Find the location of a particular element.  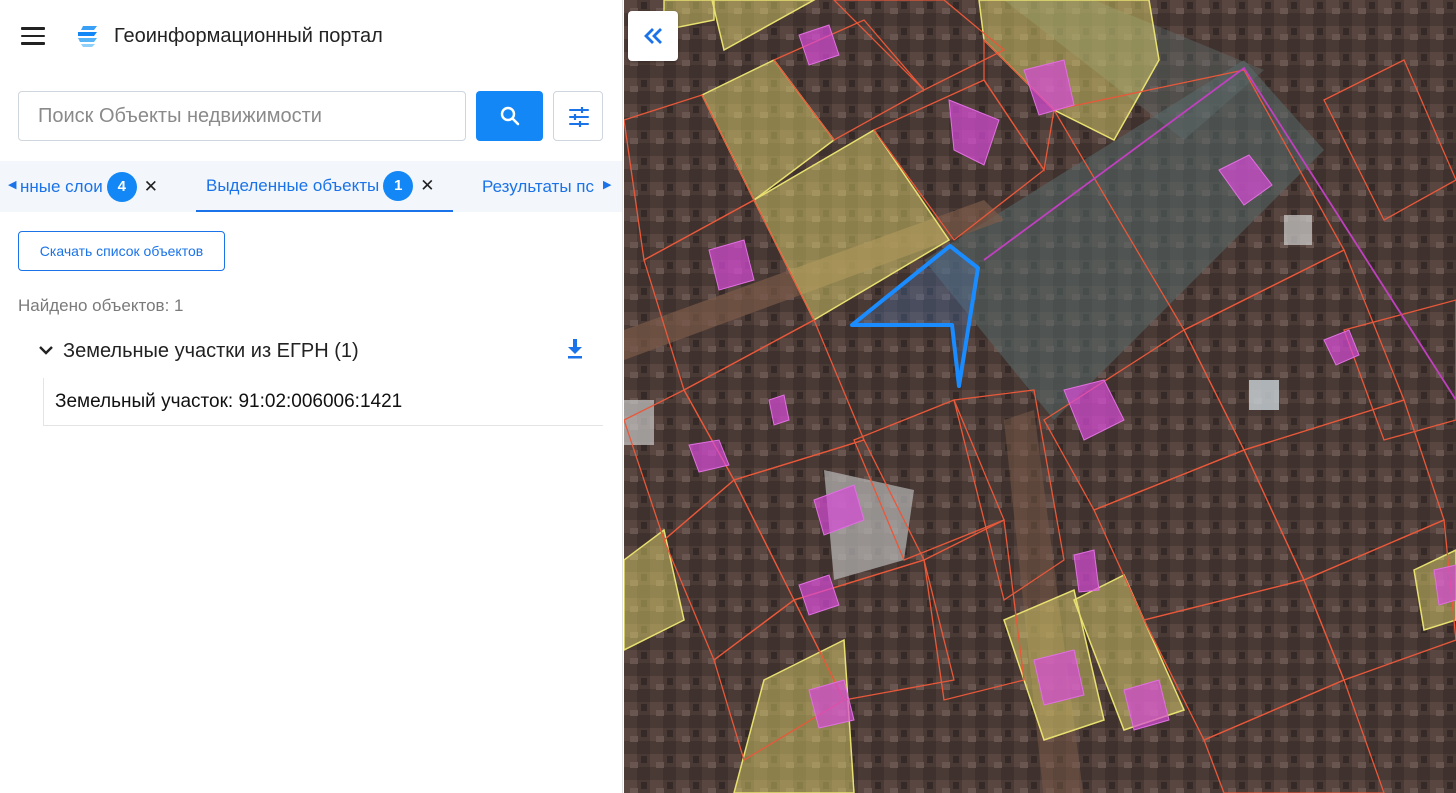

result-group-title: Земельные участки из ЕГРН (1) is located at coordinates (211, 351).